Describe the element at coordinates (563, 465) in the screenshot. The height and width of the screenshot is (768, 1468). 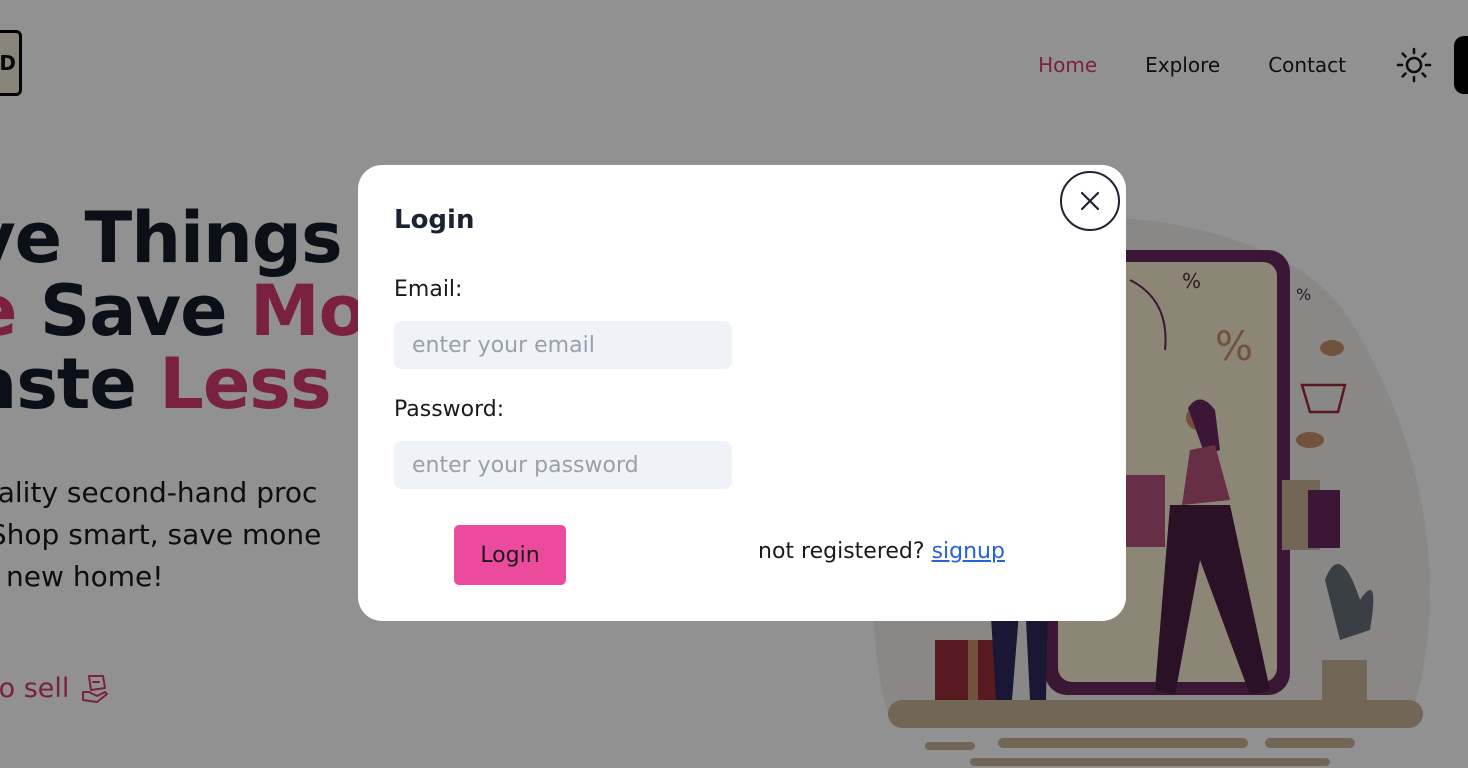
I see `password-field` at that location.